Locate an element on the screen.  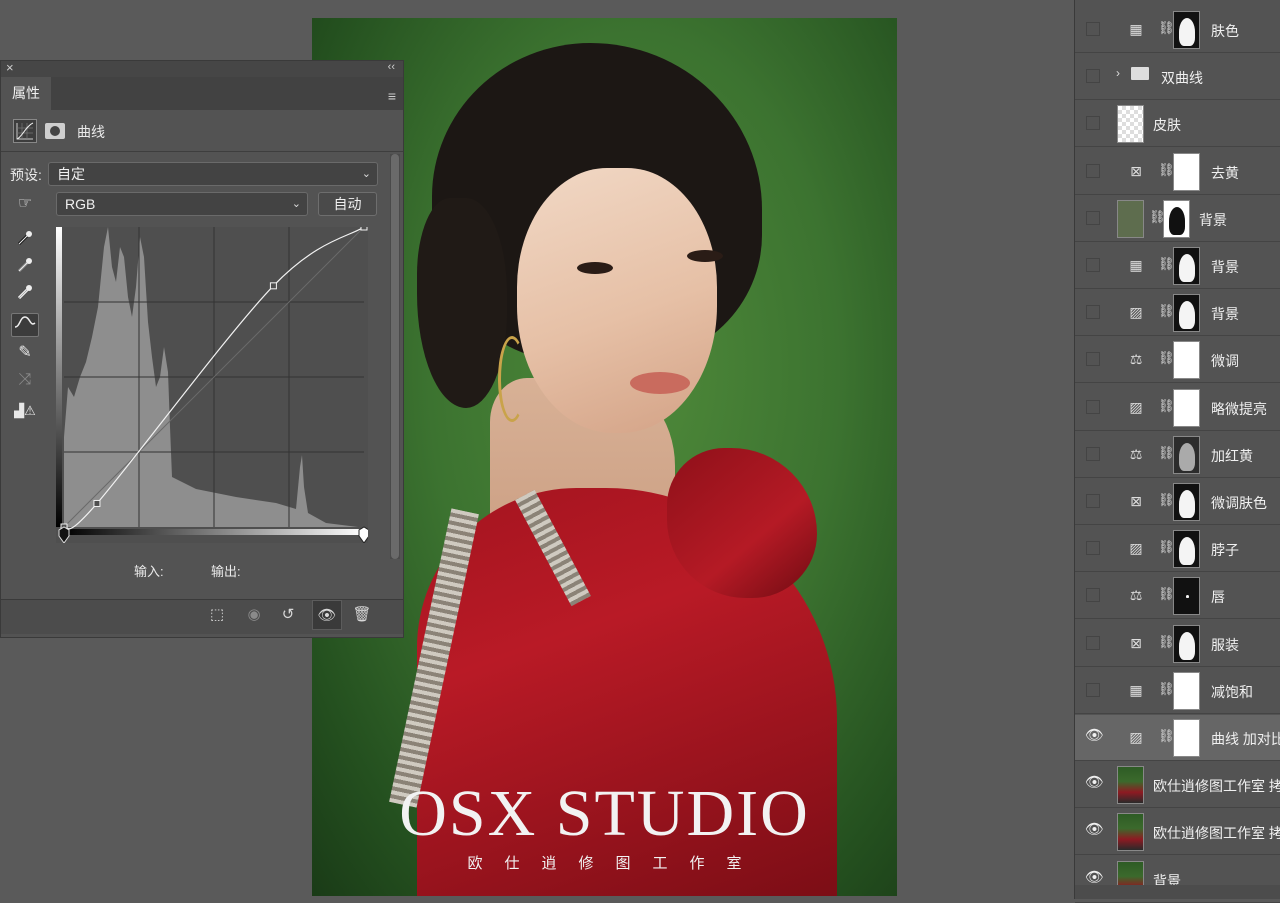
on-image-adjust-hand-icon: ☞ is located at coordinates (25, 204).